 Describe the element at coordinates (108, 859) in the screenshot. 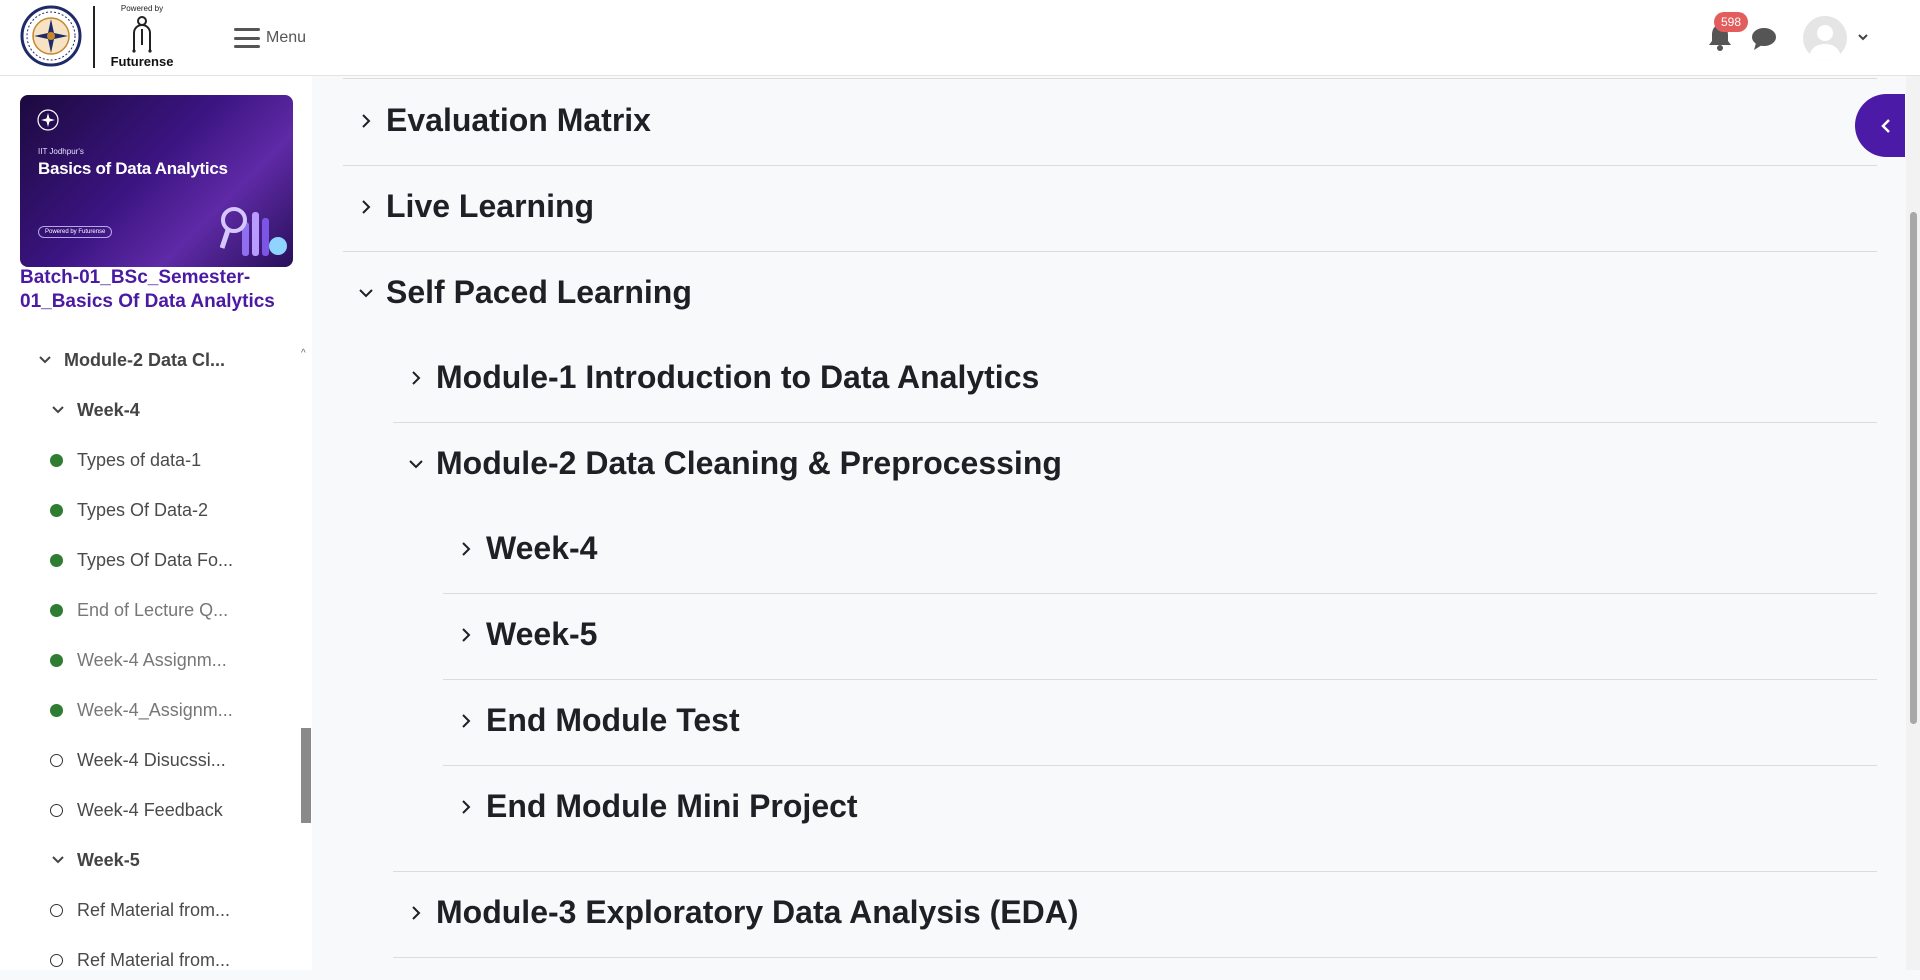

I see `sidebar-item-label: Week-5` at that location.